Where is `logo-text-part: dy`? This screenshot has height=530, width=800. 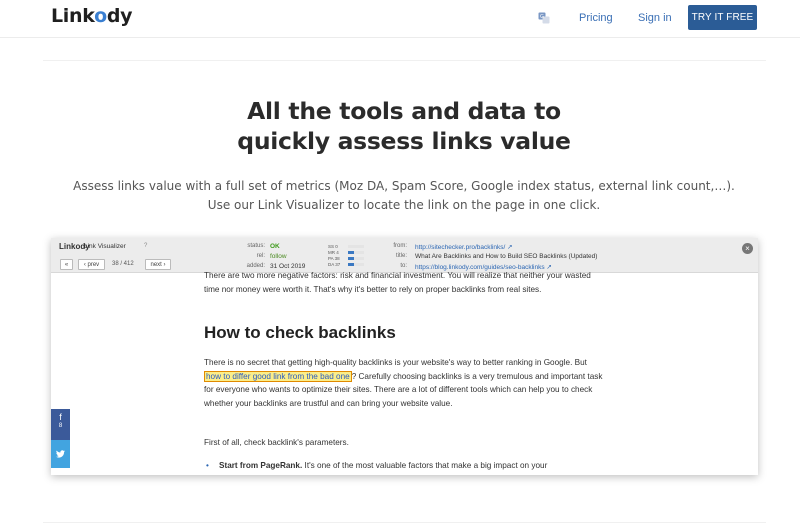 logo-text-part: dy is located at coordinates (119, 16).